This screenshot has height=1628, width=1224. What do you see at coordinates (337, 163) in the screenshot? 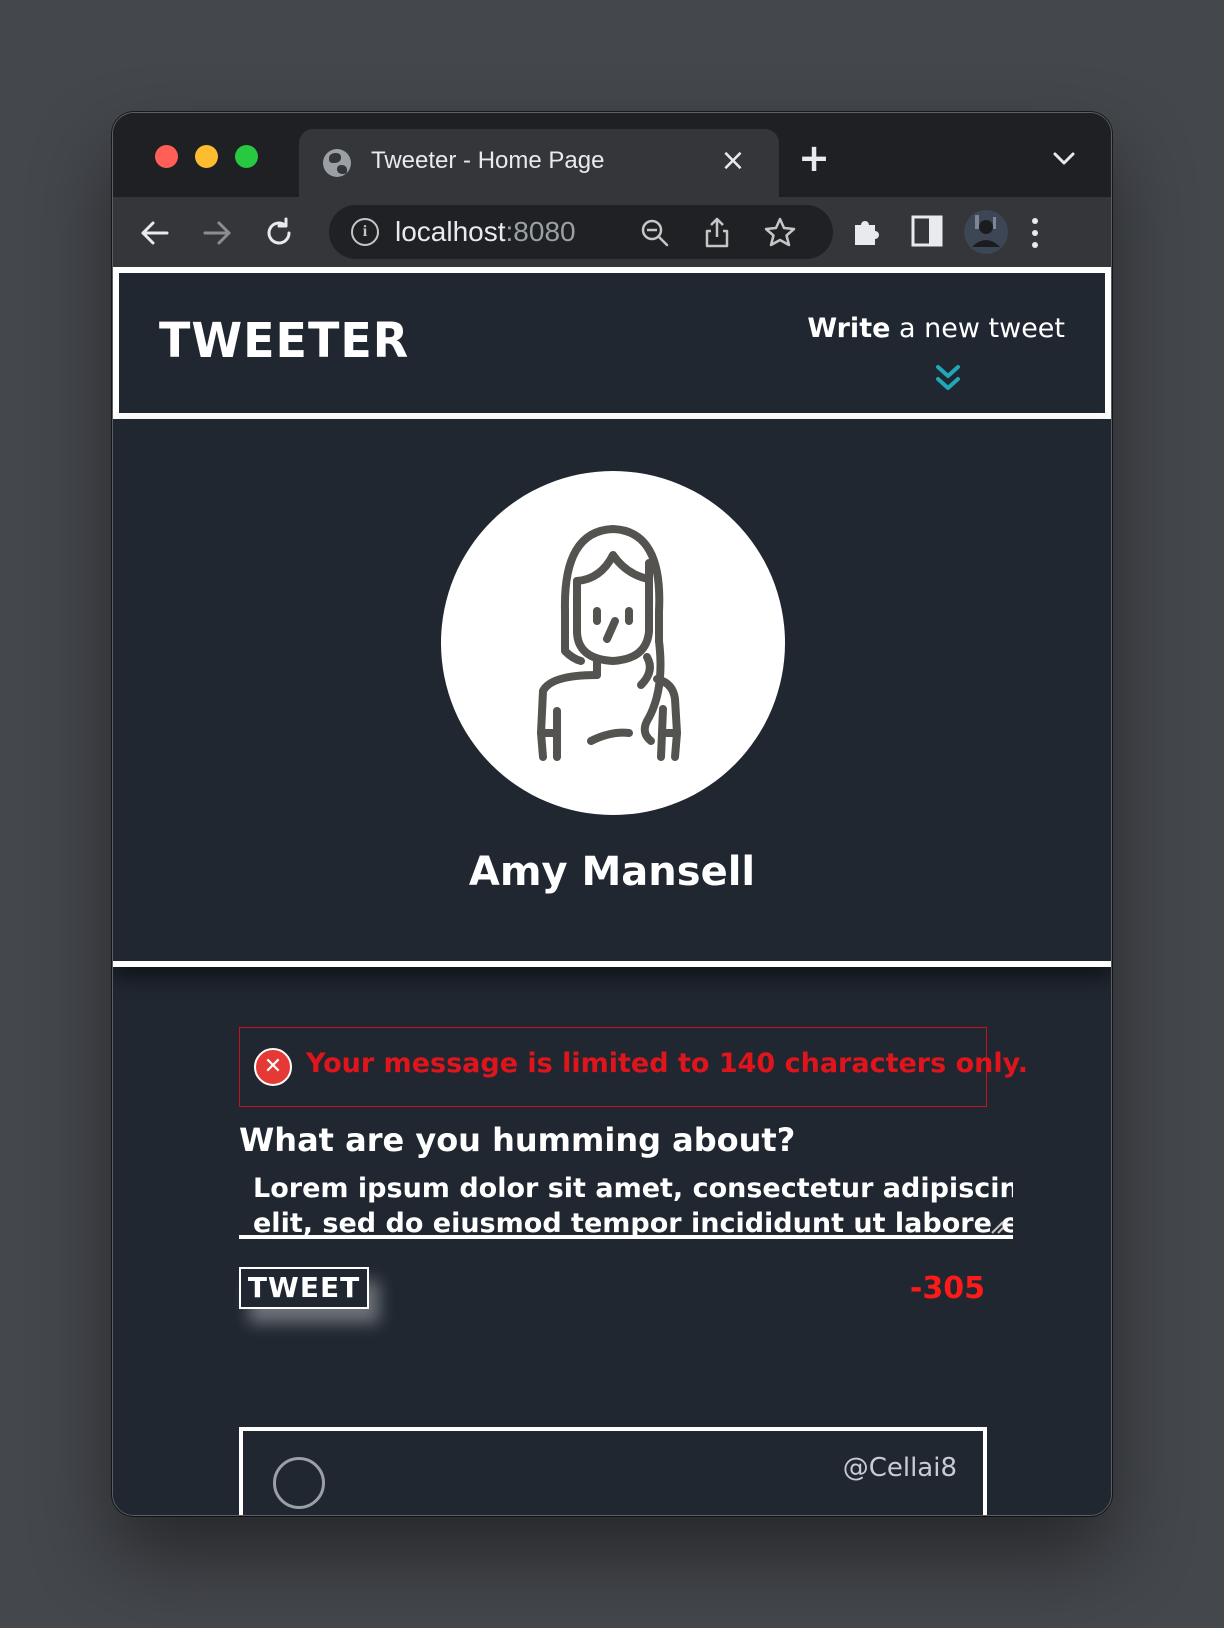
I see `globe-icon` at bounding box center [337, 163].